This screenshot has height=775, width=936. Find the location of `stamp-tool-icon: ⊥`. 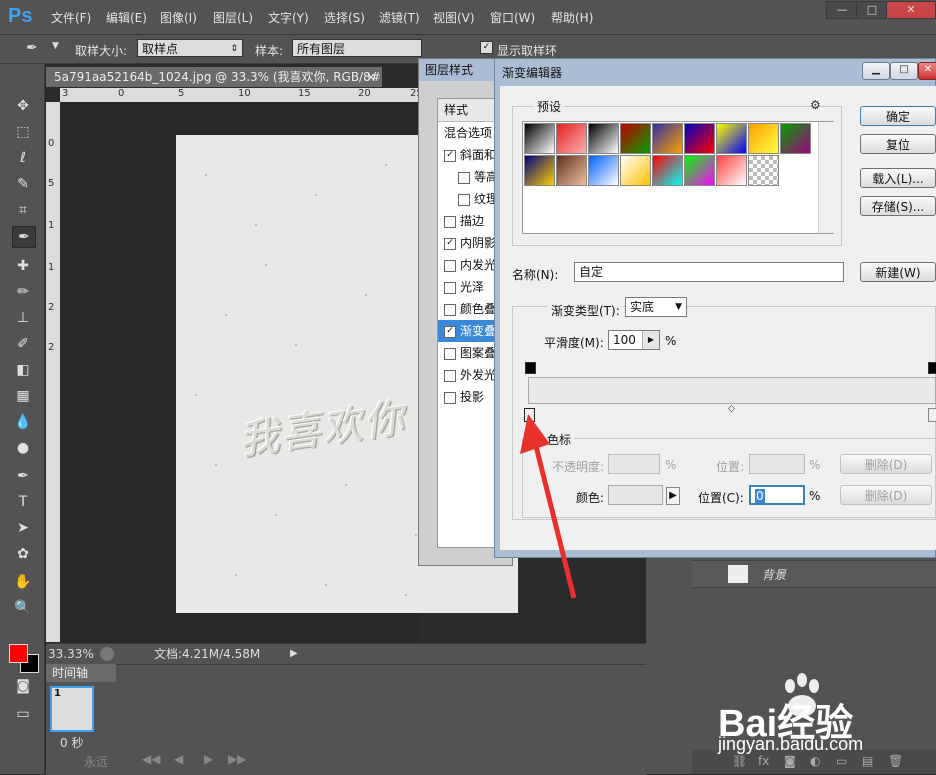

stamp-tool-icon: ⊥ is located at coordinates (23, 318).